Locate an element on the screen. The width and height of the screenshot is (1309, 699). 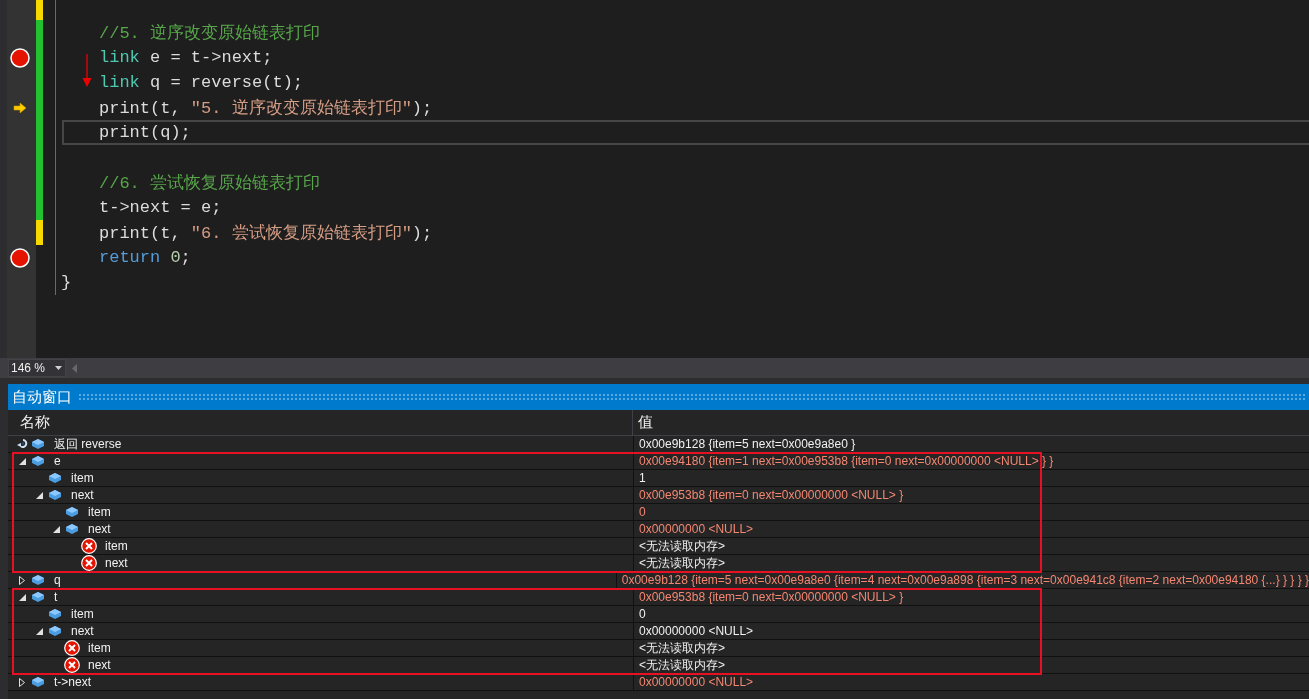
code-line: t->next = e; is located at coordinates (160, 207).